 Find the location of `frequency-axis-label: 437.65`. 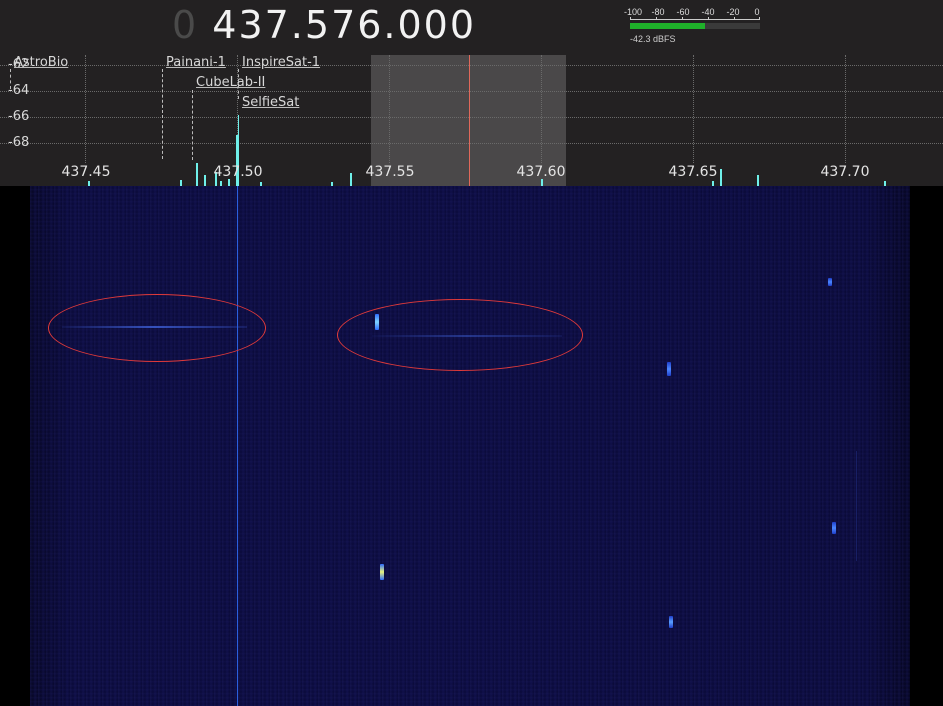

frequency-axis-label: 437.65 is located at coordinates (693, 172).